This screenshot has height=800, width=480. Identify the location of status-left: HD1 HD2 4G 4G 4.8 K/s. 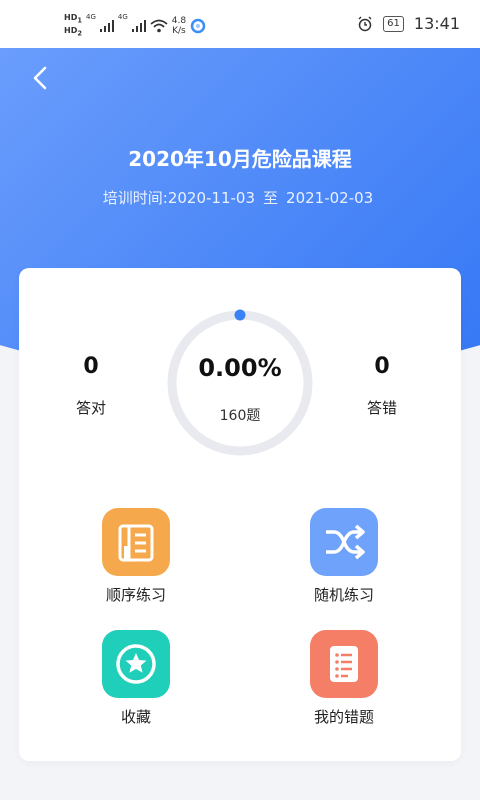
(135, 25).